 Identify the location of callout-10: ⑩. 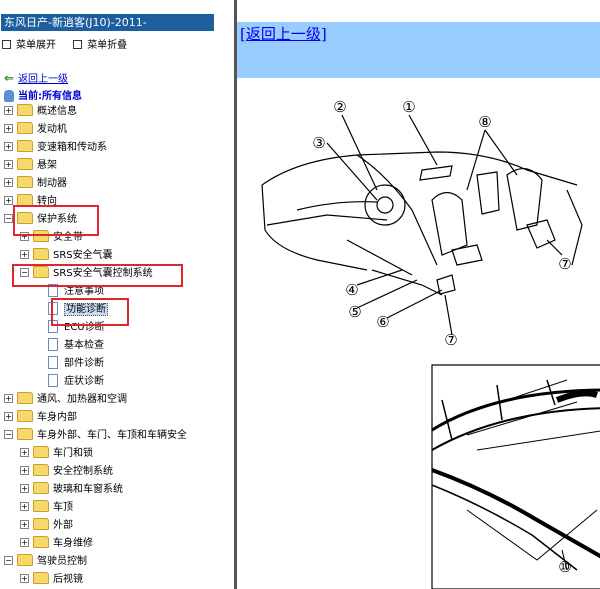
(564, 567).